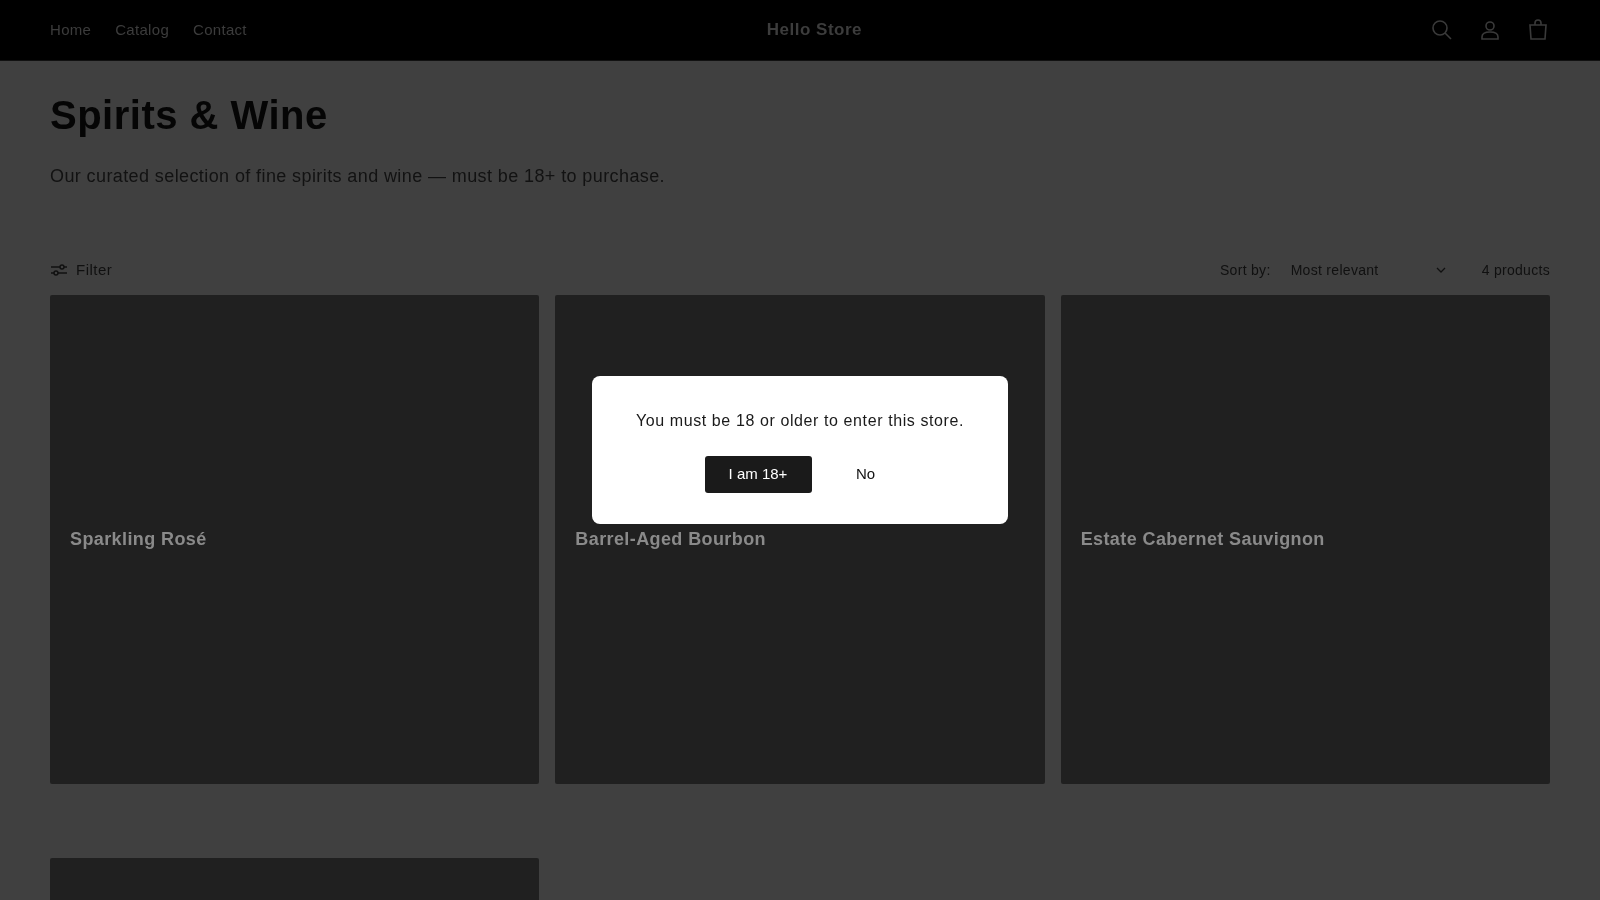 This screenshot has width=1600, height=900. I want to click on store-name: Hello Store, so click(814, 30).